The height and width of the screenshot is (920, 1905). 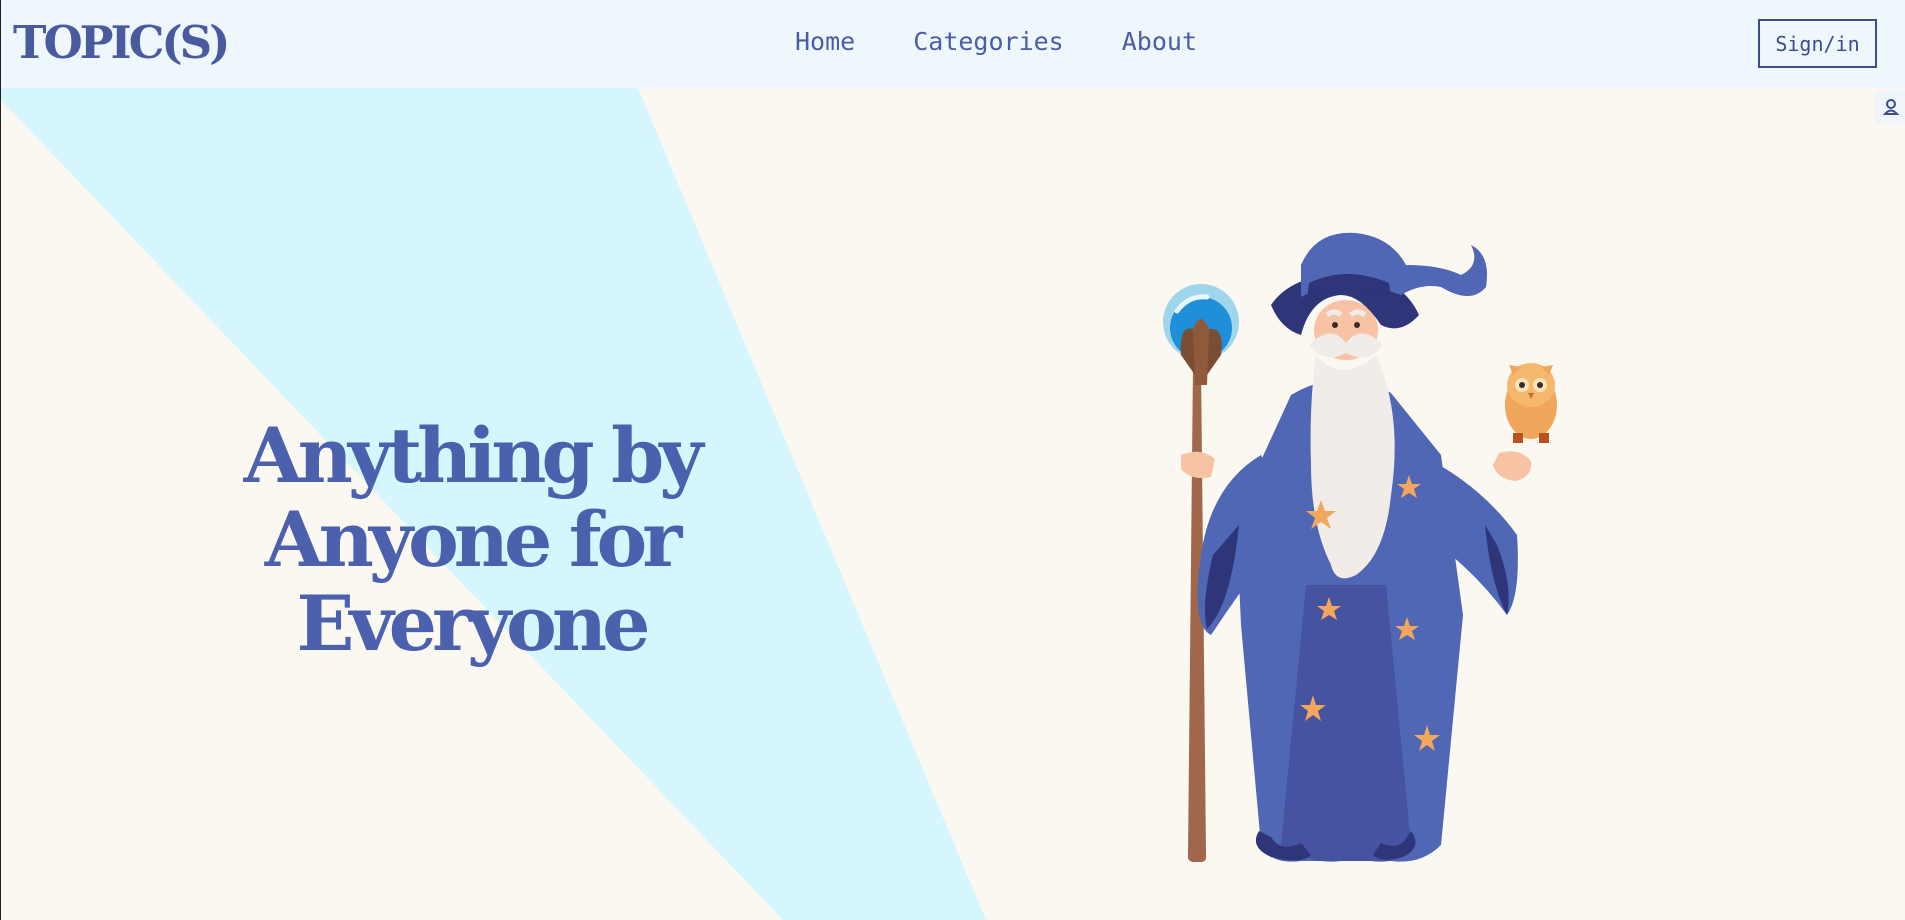 I want to click on navbar: TOPIC(S) Home Categories About Sign/in, so click(x=953, y=44).